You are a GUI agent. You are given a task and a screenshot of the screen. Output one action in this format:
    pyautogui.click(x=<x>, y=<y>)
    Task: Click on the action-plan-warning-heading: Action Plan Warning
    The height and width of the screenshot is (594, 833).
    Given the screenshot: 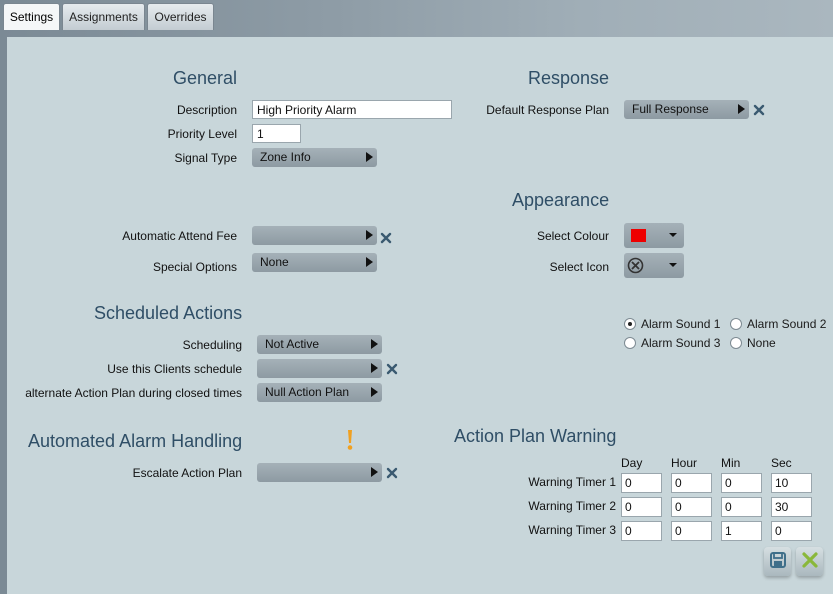 What is the action you would take?
    pyautogui.click(x=535, y=436)
    